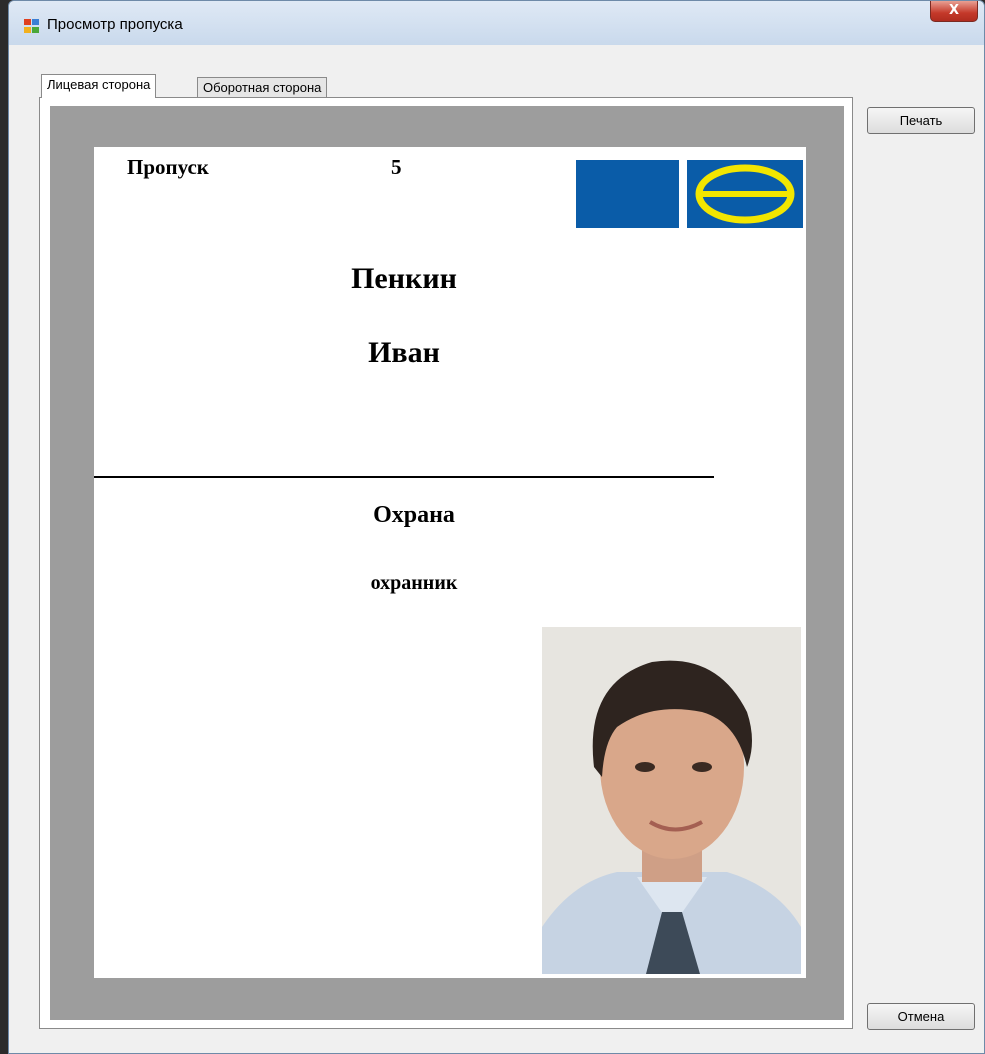  What do you see at coordinates (745, 194) in the screenshot?
I see `company-logo-icon` at bounding box center [745, 194].